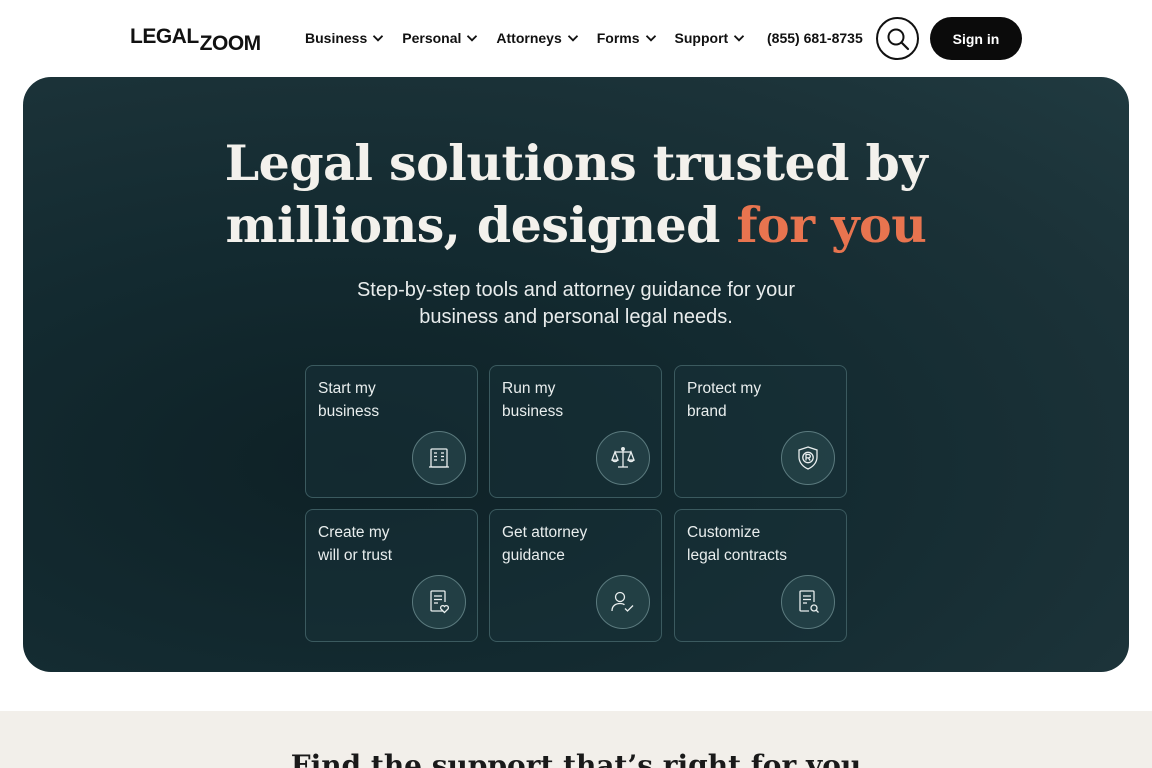 This screenshot has width=1152, height=768. What do you see at coordinates (529, 38) in the screenshot?
I see `nav-attorneys-label: Attorneys` at bounding box center [529, 38].